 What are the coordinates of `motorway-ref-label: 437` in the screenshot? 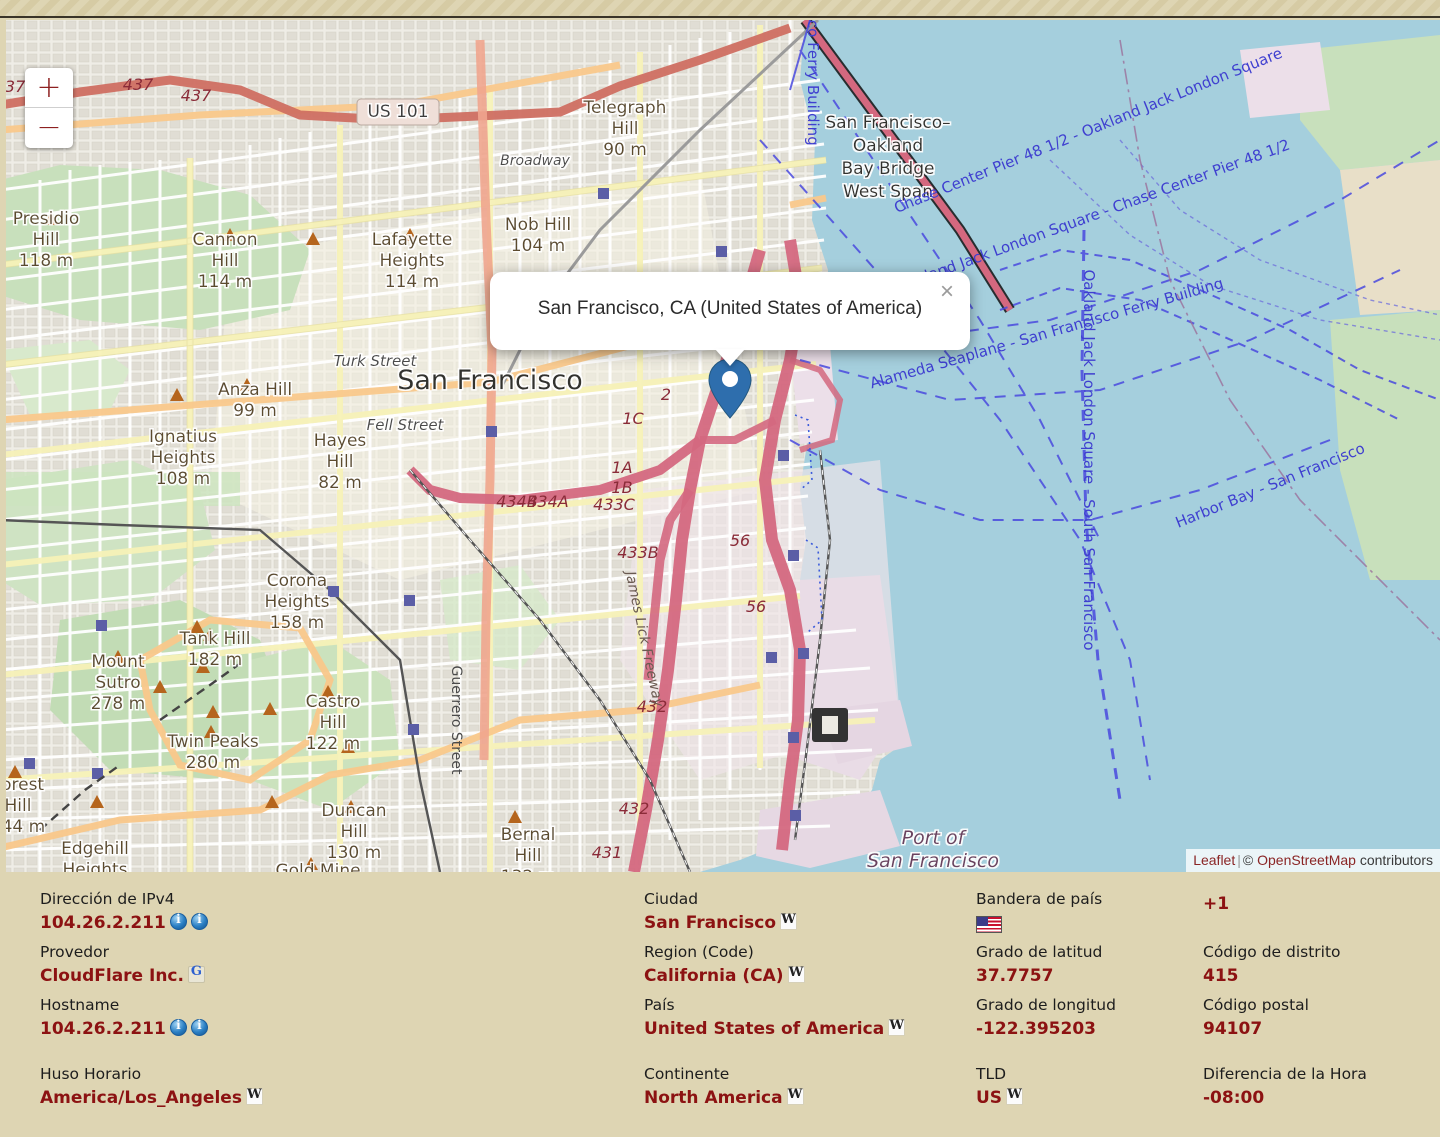 It's located at (196, 95).